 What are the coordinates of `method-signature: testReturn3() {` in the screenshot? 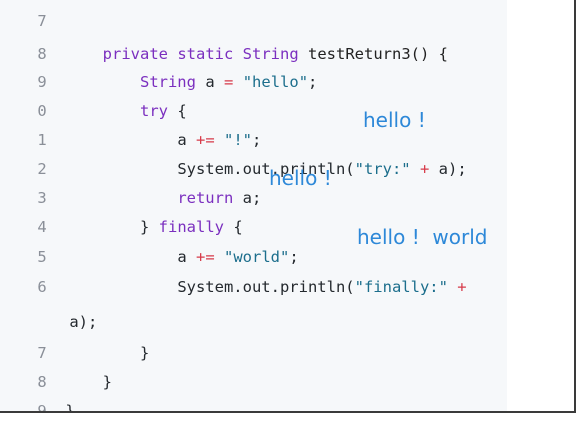 It's located at (378, 54).